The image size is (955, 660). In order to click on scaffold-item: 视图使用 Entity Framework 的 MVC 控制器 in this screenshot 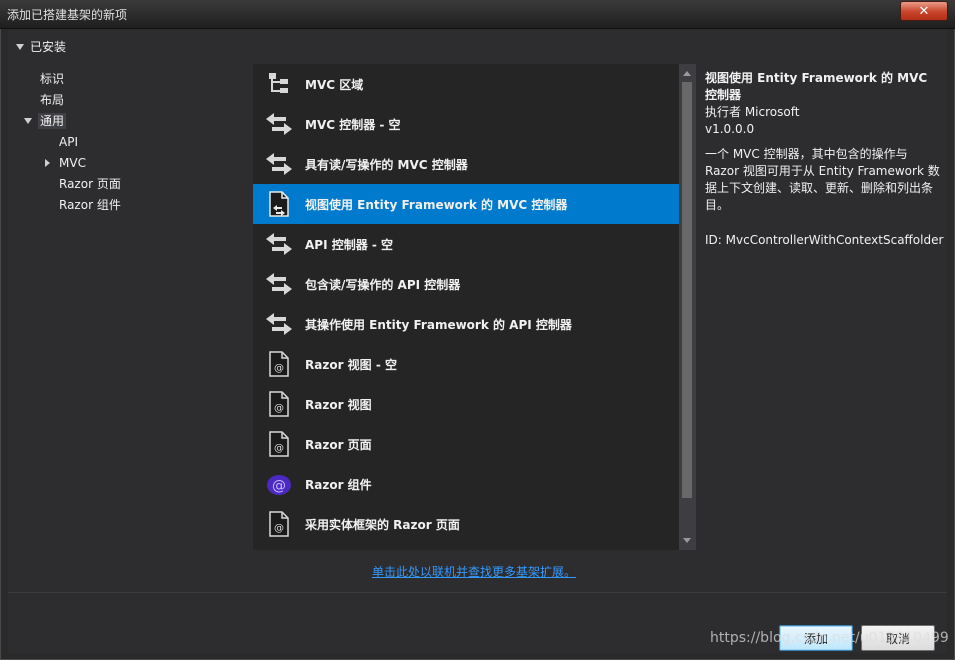, I will do `click(466, 204)`.